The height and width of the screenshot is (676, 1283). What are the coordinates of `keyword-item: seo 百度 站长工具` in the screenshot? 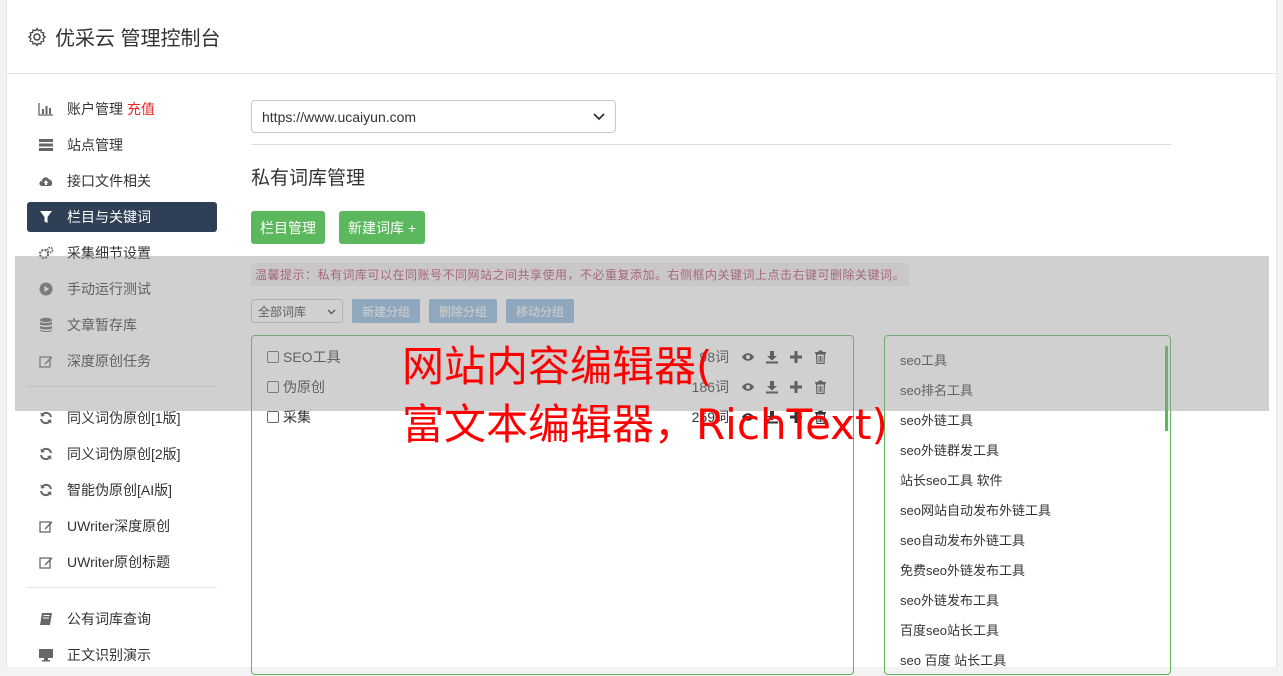 It's located at (975, 662).